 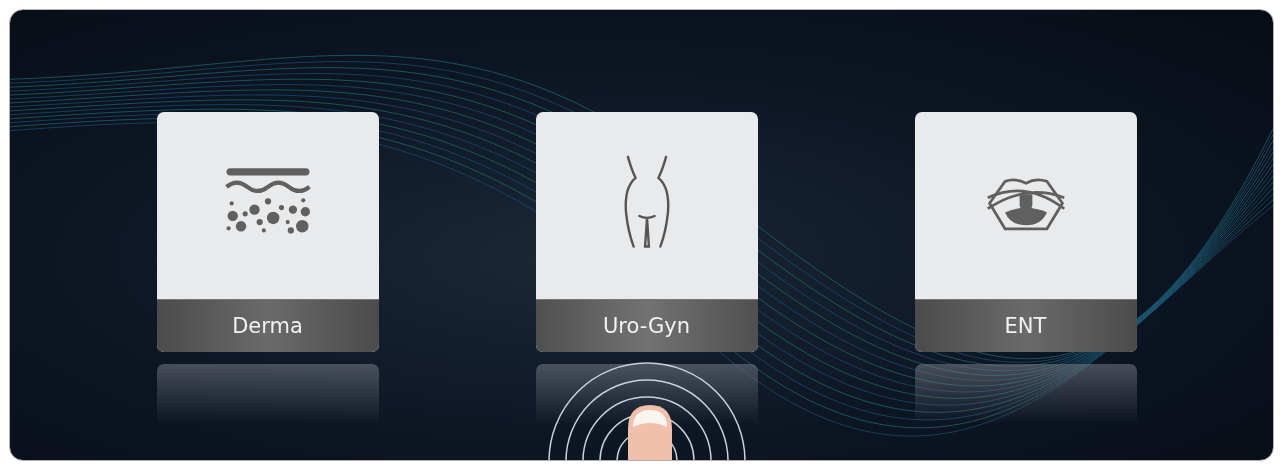 What do you see at coordinates (646, 232) in the screenshot?
I see `mode-tile-button: Uro-Gyn` at bounding box center [646, 232].